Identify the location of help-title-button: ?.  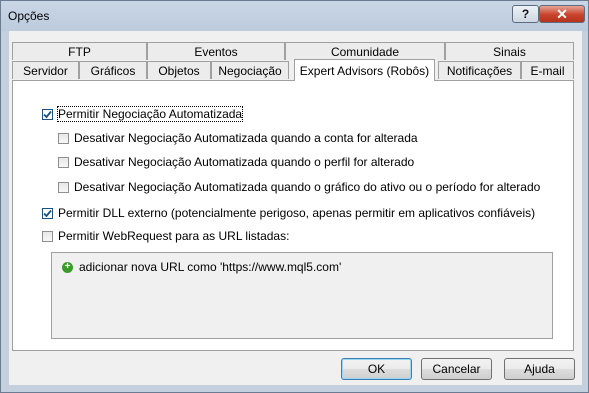
(525, 14).